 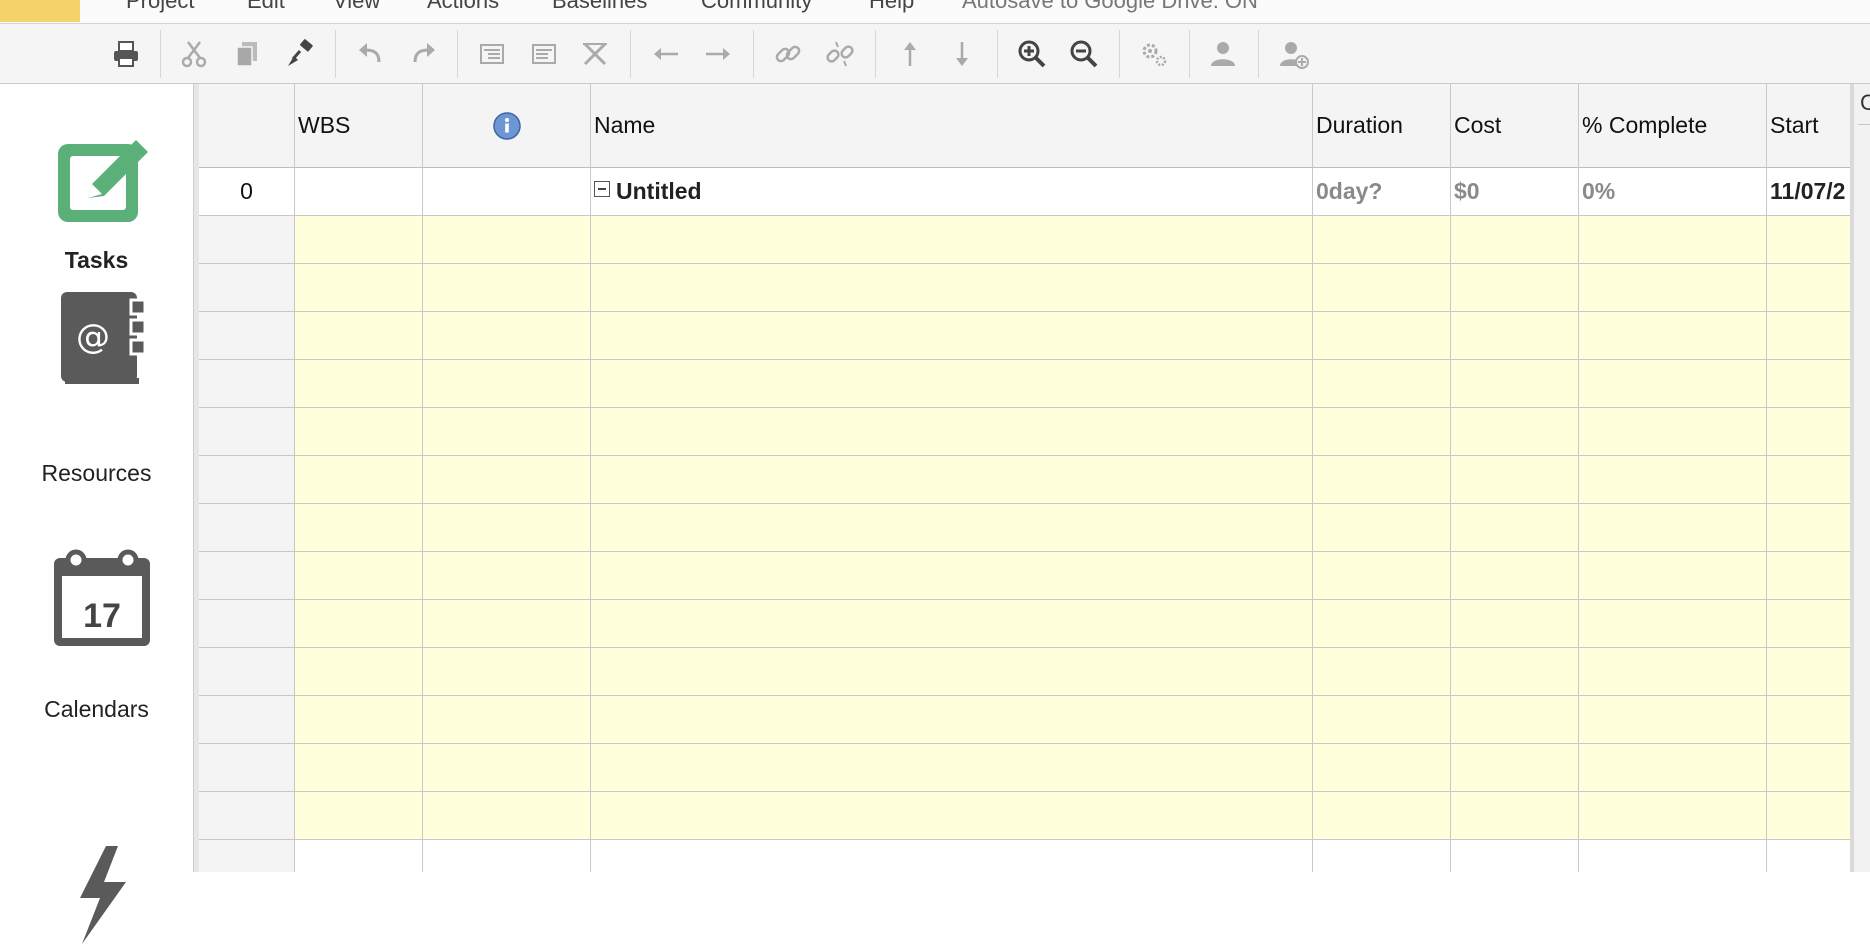 I want to click on menu-baselines: Baselines, so click(x=599, y=7).